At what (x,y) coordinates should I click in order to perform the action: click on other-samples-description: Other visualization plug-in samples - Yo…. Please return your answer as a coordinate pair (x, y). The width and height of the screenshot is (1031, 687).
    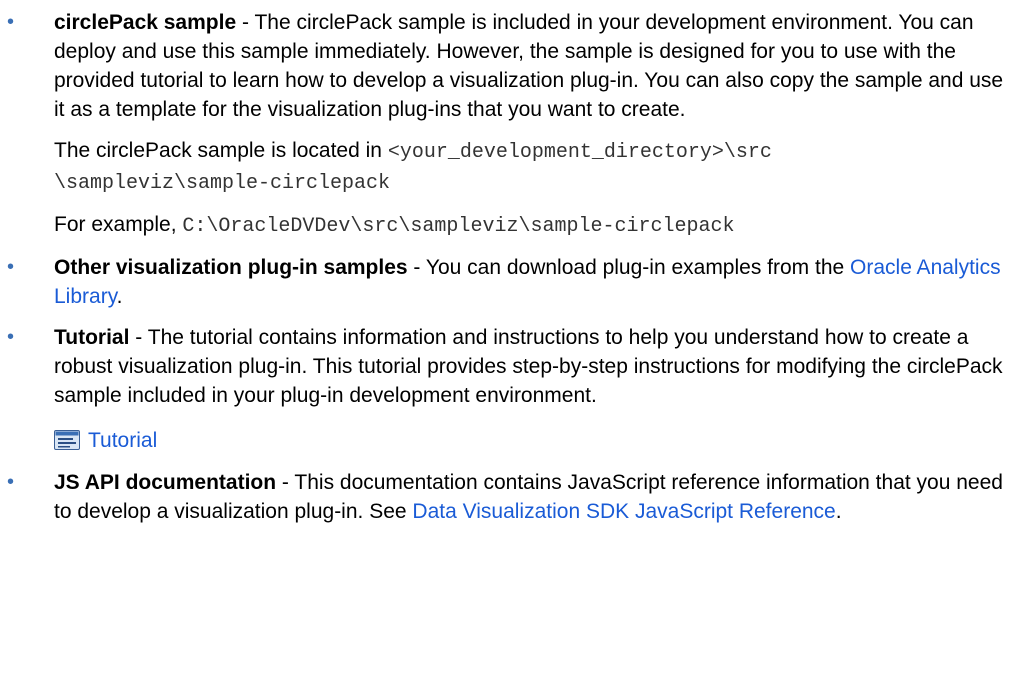
    Looking at the image, I should click on (536, 282).